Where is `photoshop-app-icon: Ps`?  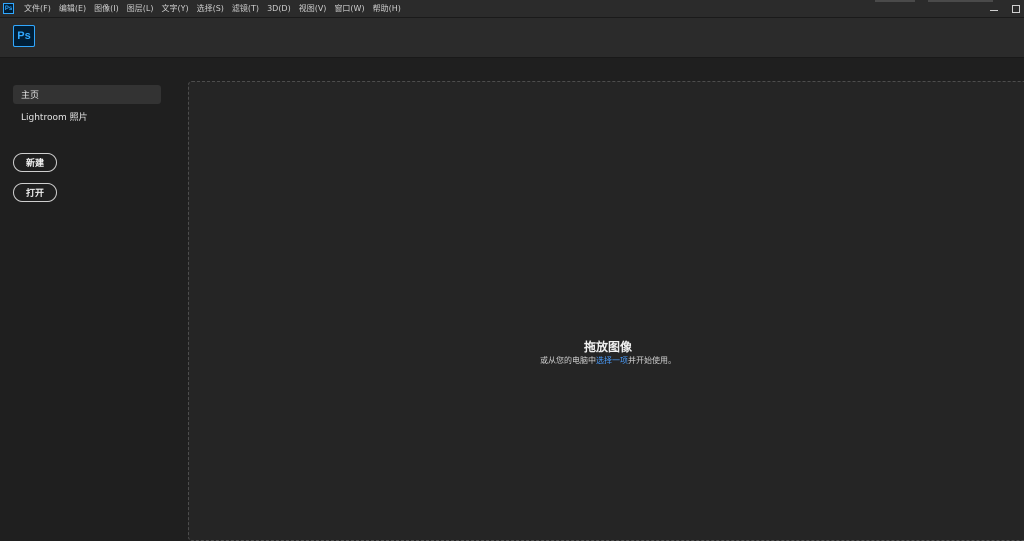
photoshop-app-icon: Ps is located at coordinates (8, 8).